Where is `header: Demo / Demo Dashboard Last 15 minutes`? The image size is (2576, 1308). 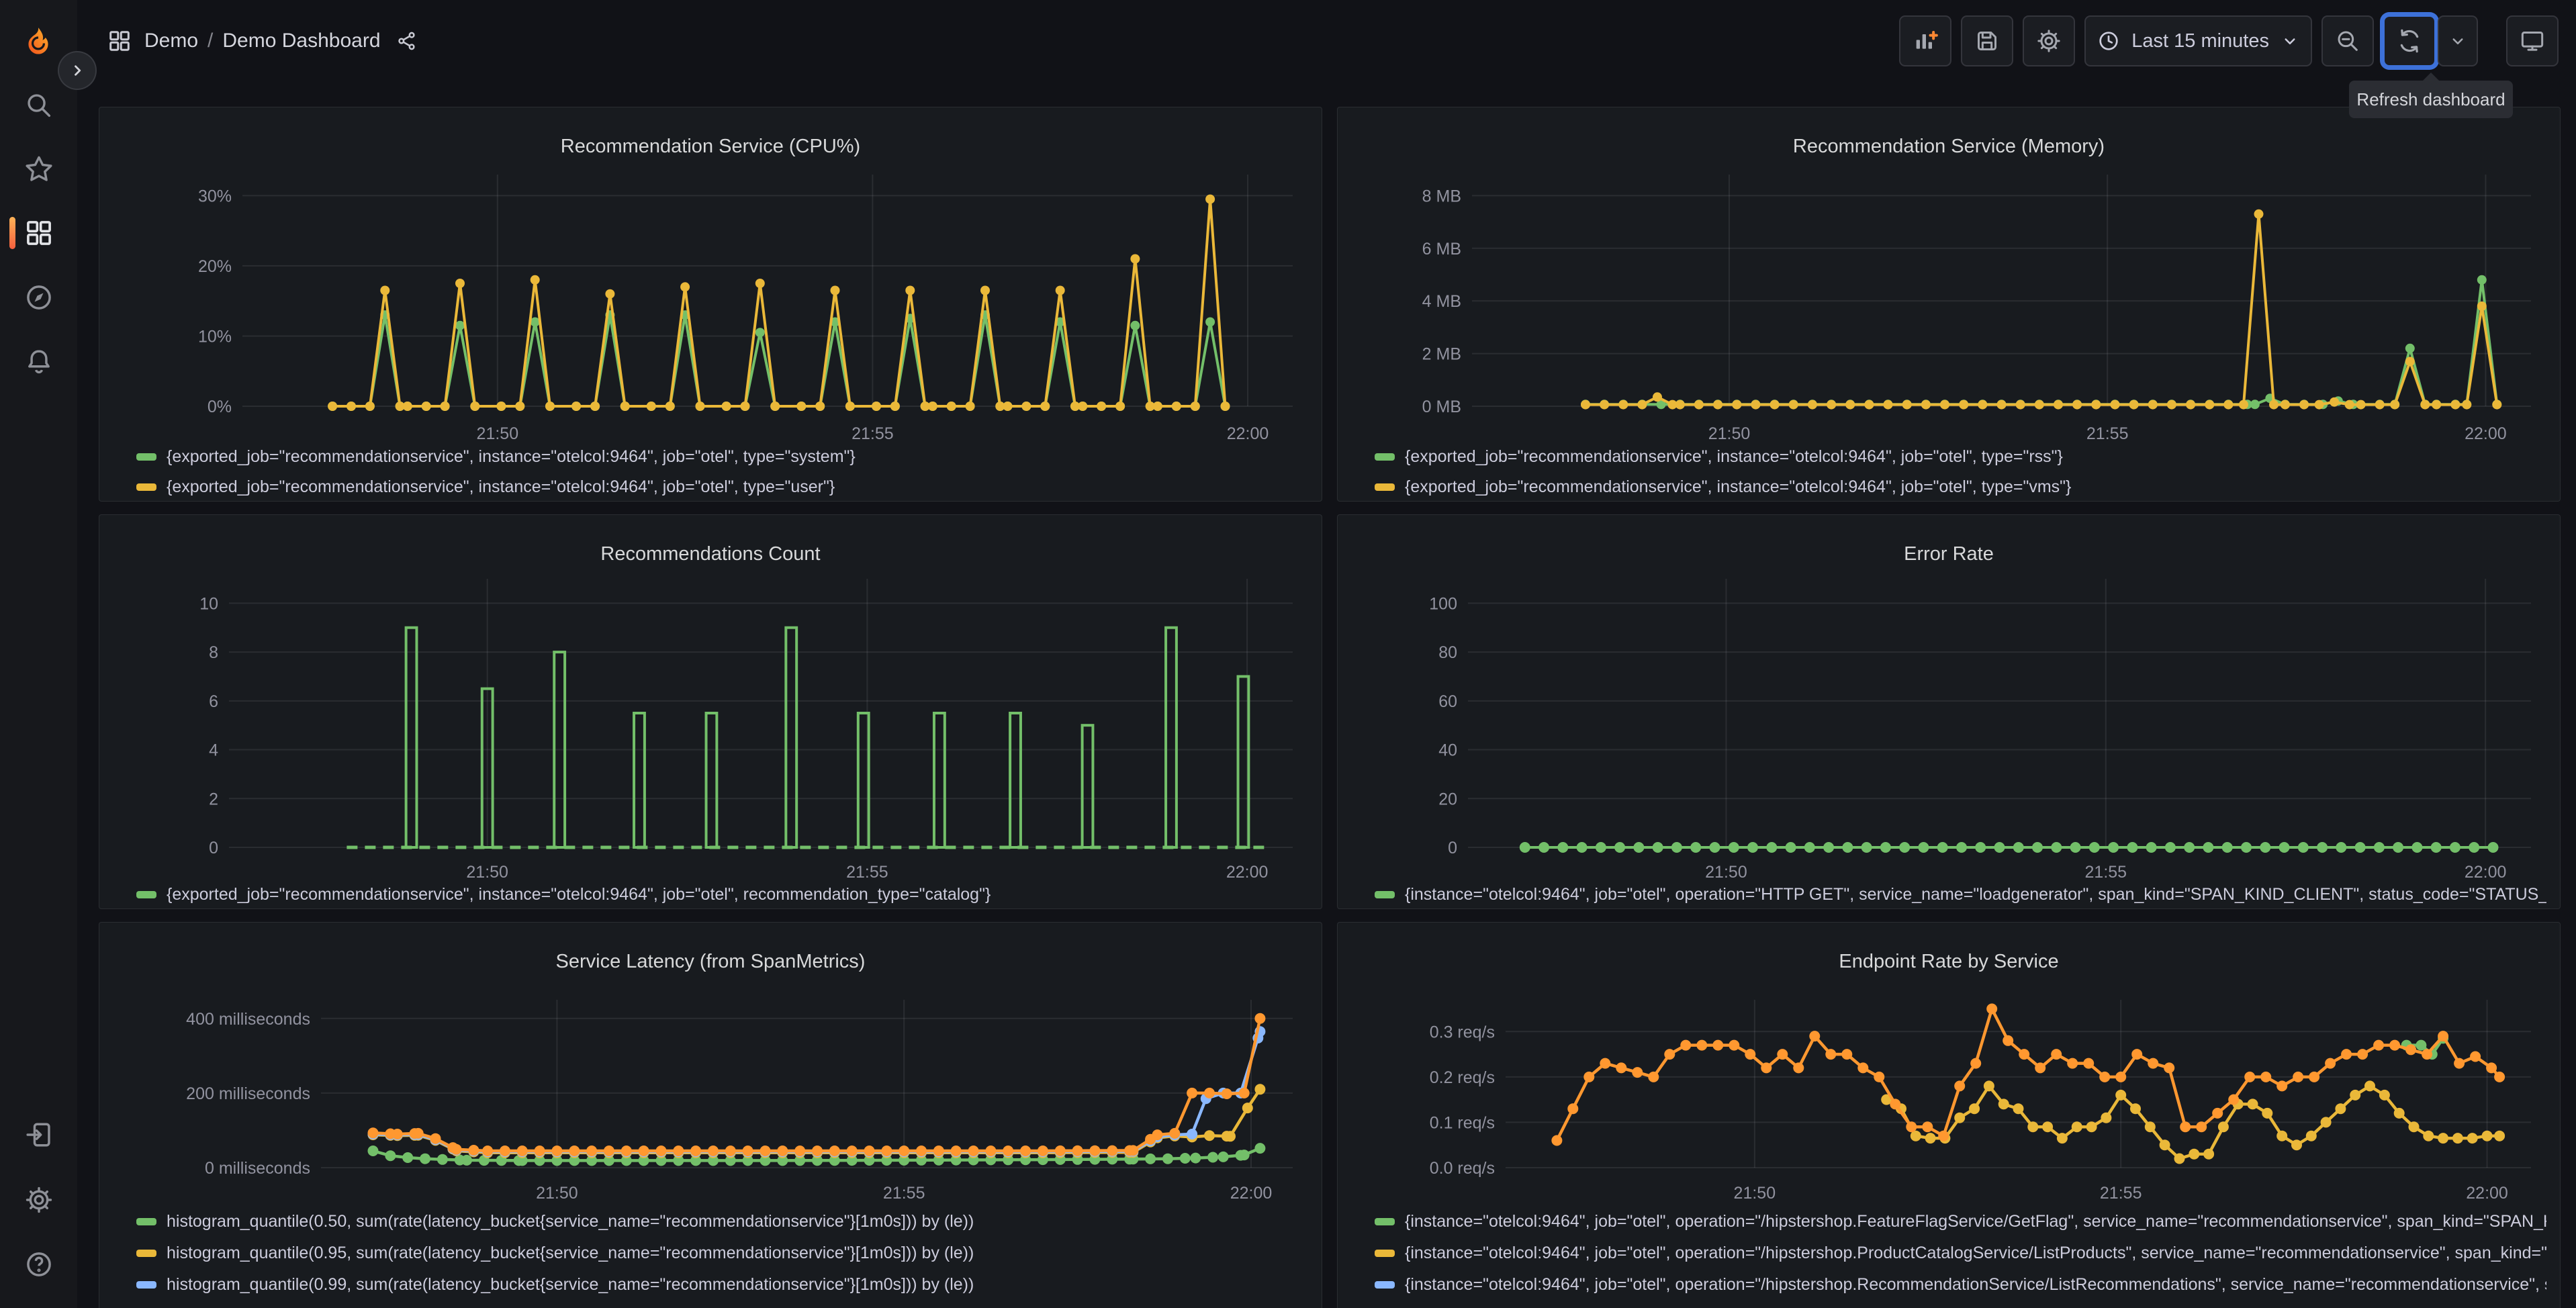 header: Demo / Demo Dashboard Last 15 minutes is located at coordinates (1326, 41).